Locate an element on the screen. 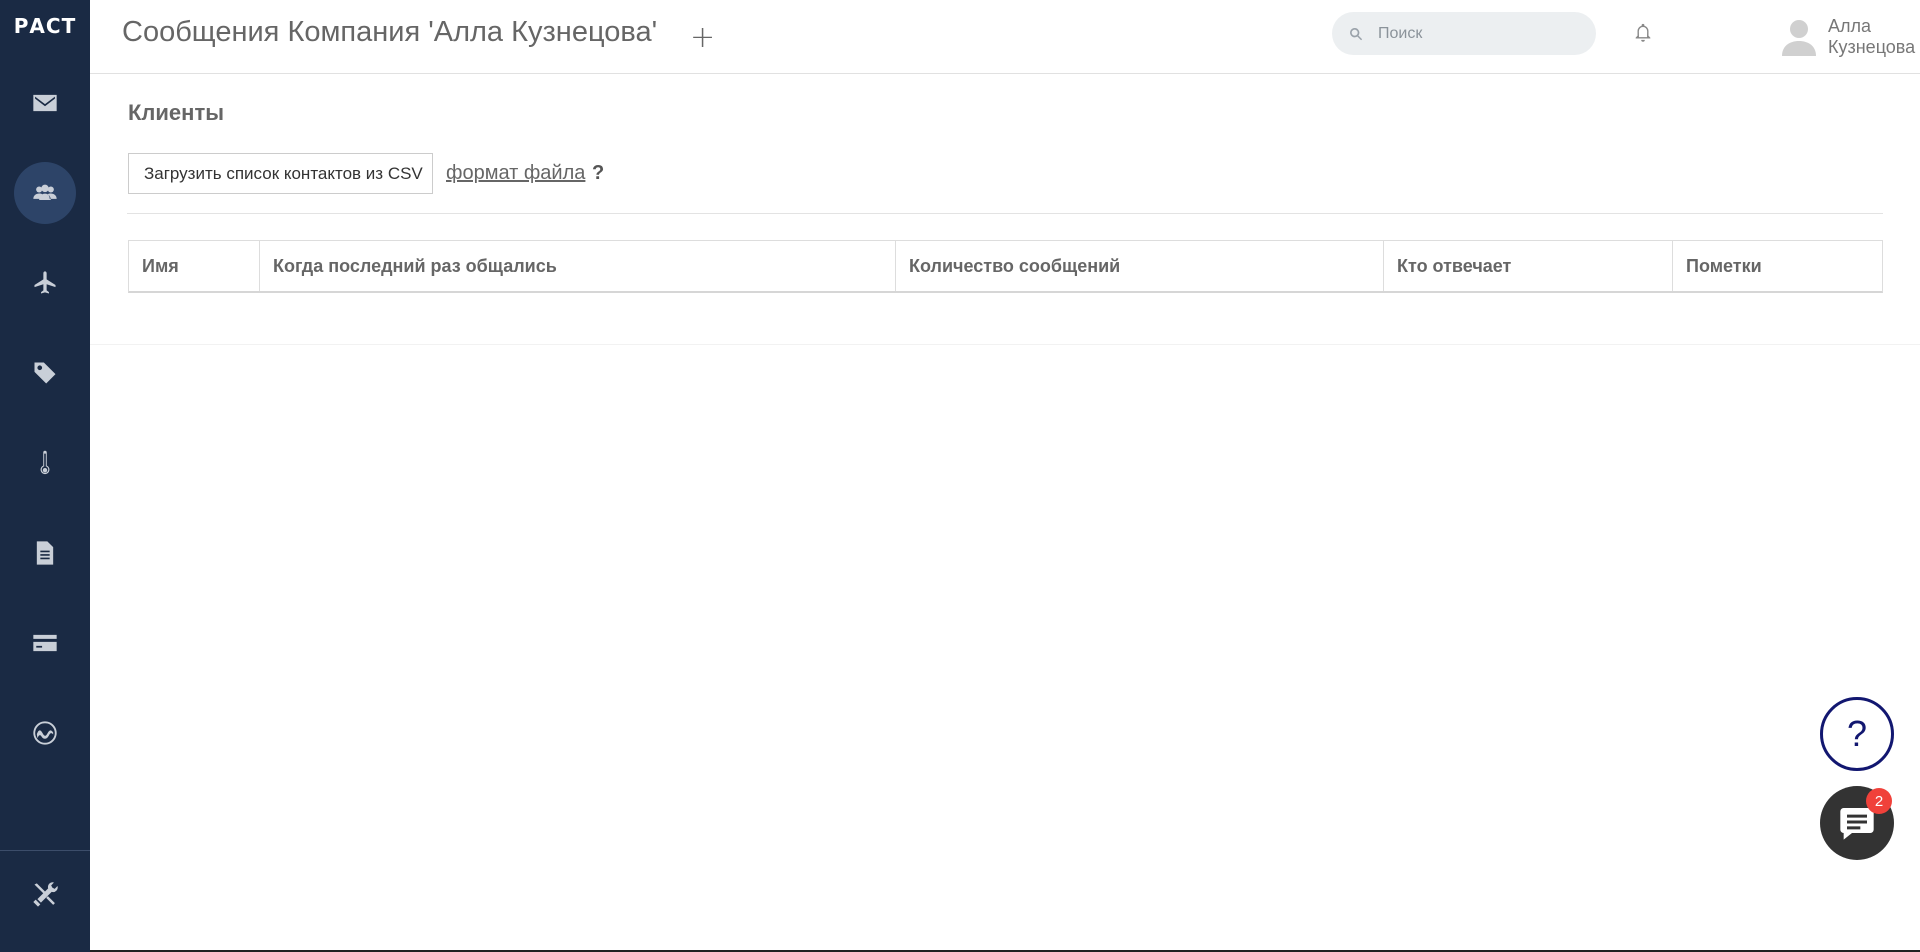  section-title: Клиенты is located at coordinates (176, 112).